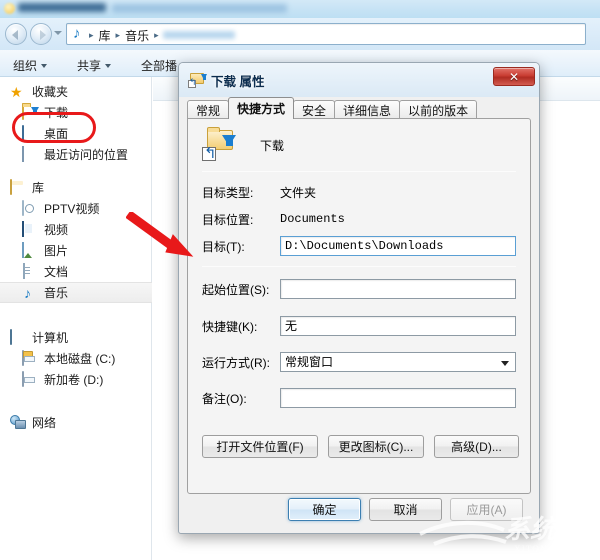 This screenshot has width=600, height=560. Describe the element at coordinates (30, 65) in the screenshot. I see `toolbar-organize-button: 组织` at that location.